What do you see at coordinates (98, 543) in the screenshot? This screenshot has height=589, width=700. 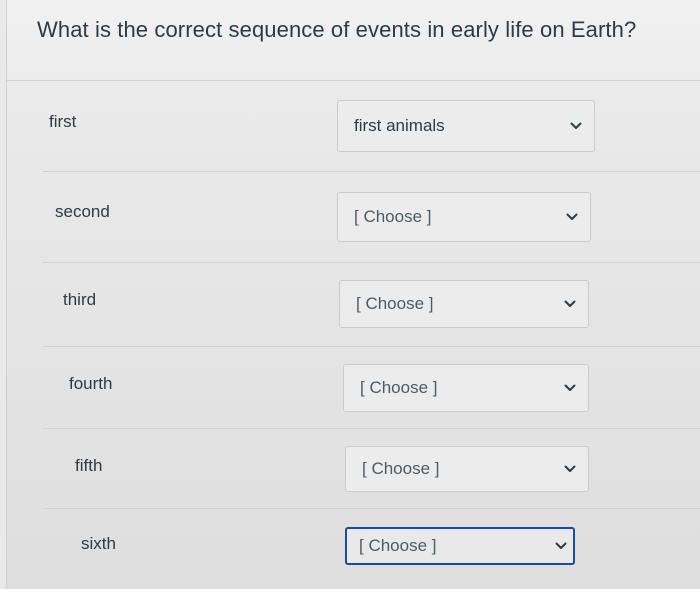 I see `row-label: sixth` at bounding box center [98, 543].